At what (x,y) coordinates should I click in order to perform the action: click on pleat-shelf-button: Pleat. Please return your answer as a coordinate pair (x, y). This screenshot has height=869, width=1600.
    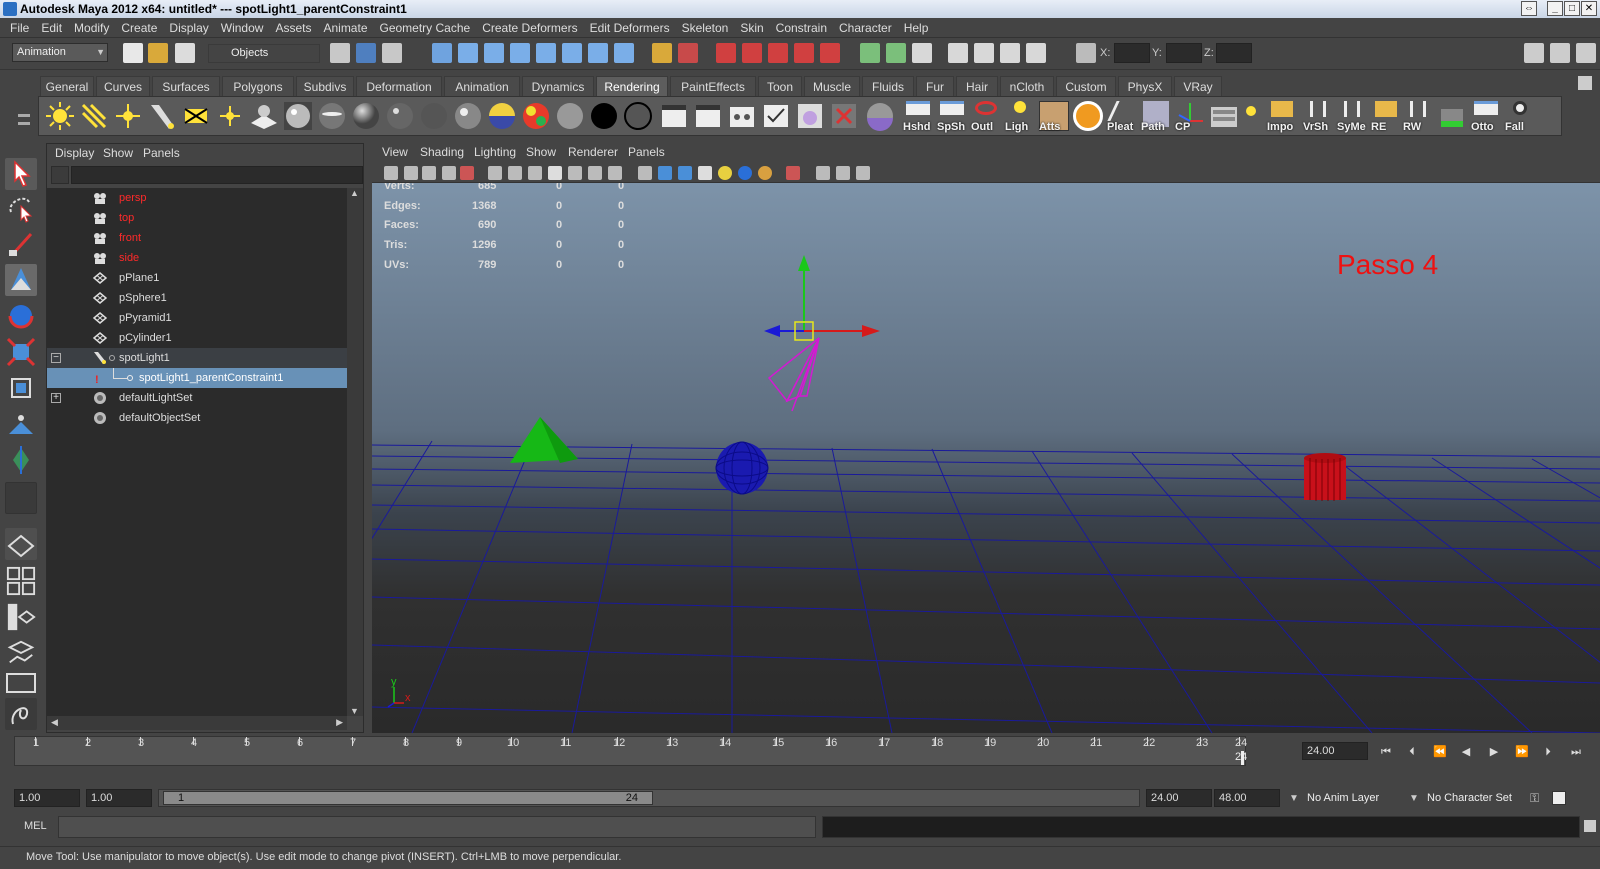
    Looking at the image, I should click on (1122, 117).